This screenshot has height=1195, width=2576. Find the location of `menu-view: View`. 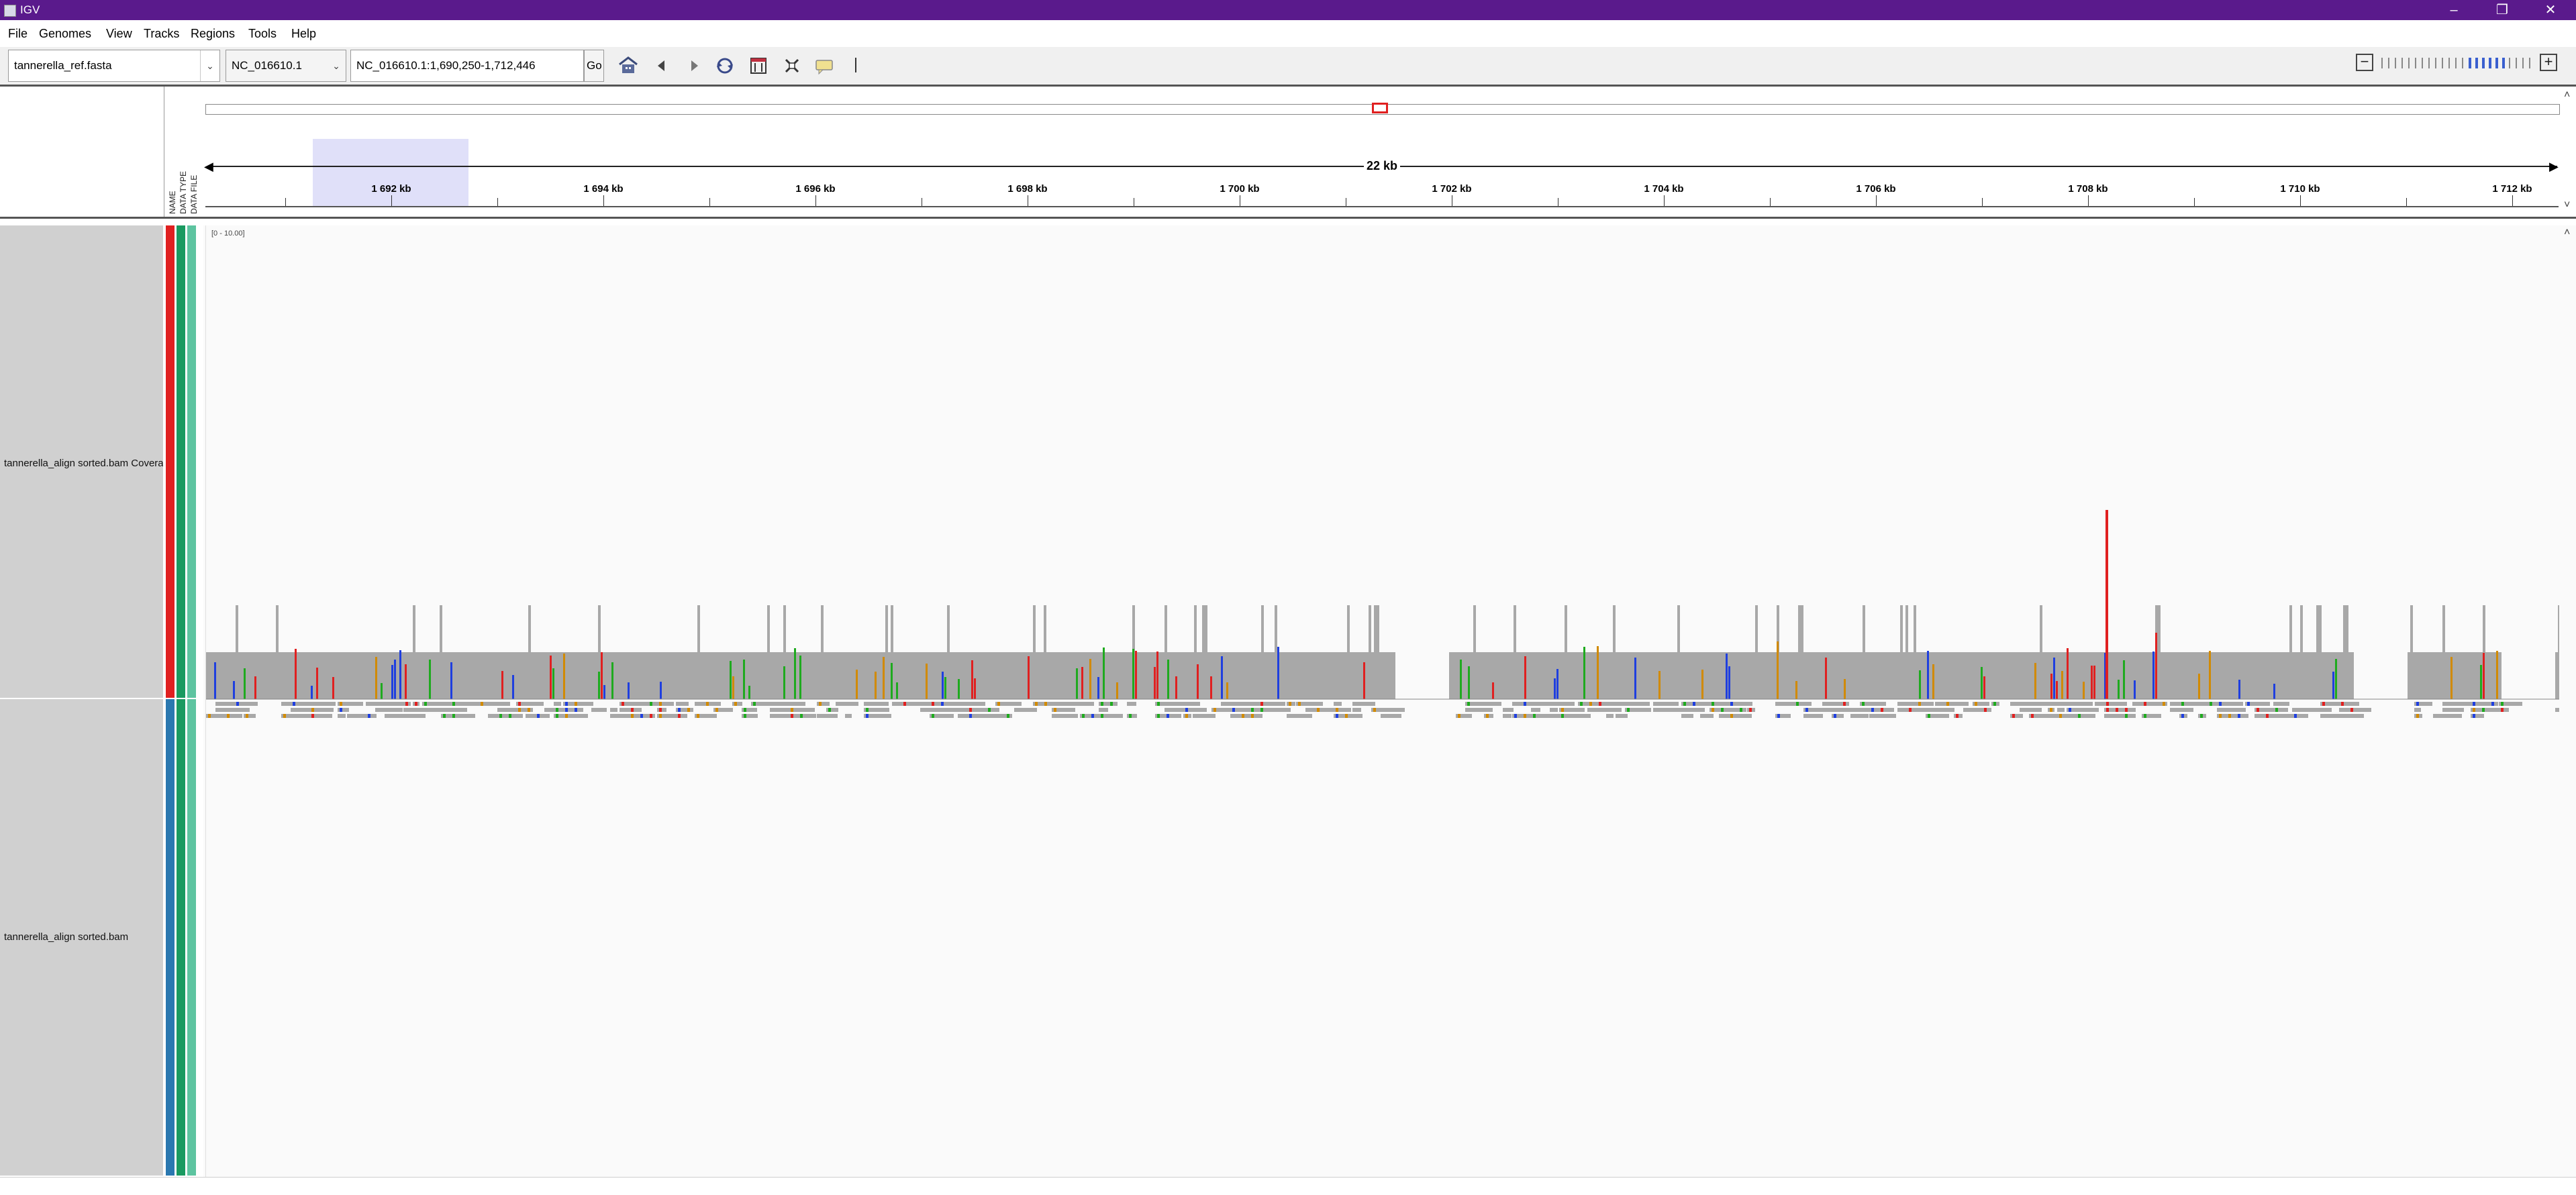

menu-view: View is located at coordinates (119, 34).